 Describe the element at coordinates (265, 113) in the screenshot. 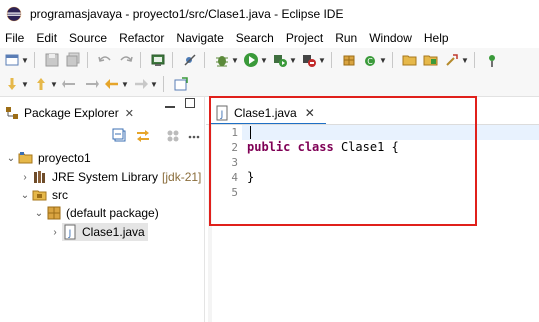

I see `editor-tab-clase1: J Clase1.java ✕` at that location.